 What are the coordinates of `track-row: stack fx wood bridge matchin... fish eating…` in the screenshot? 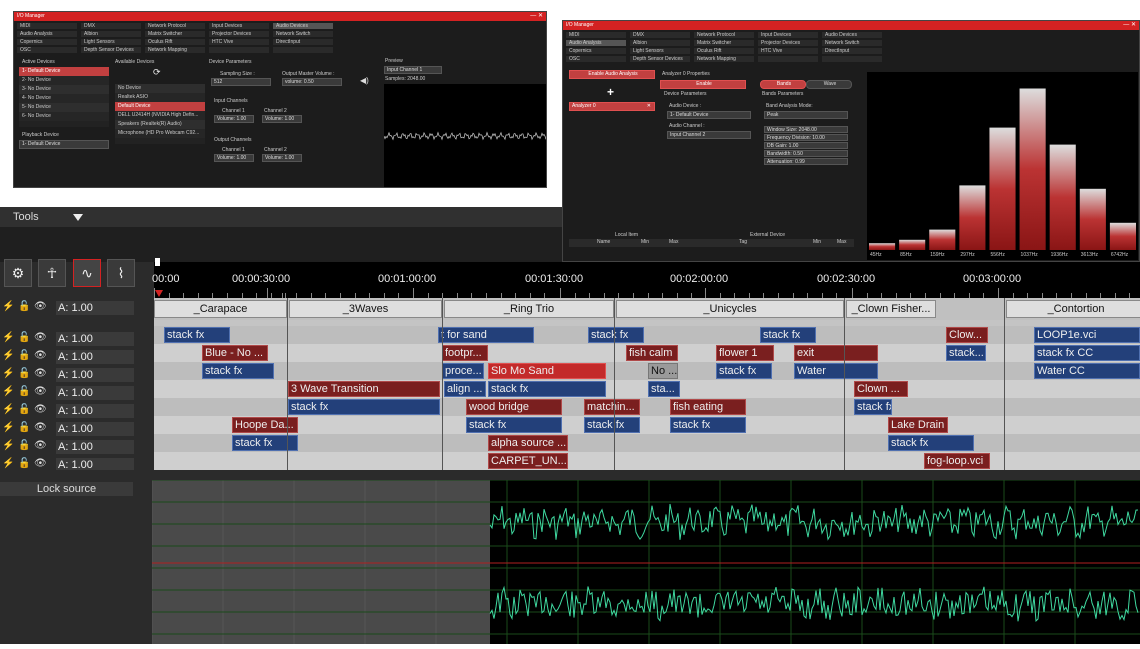 It's located at (647, 407).